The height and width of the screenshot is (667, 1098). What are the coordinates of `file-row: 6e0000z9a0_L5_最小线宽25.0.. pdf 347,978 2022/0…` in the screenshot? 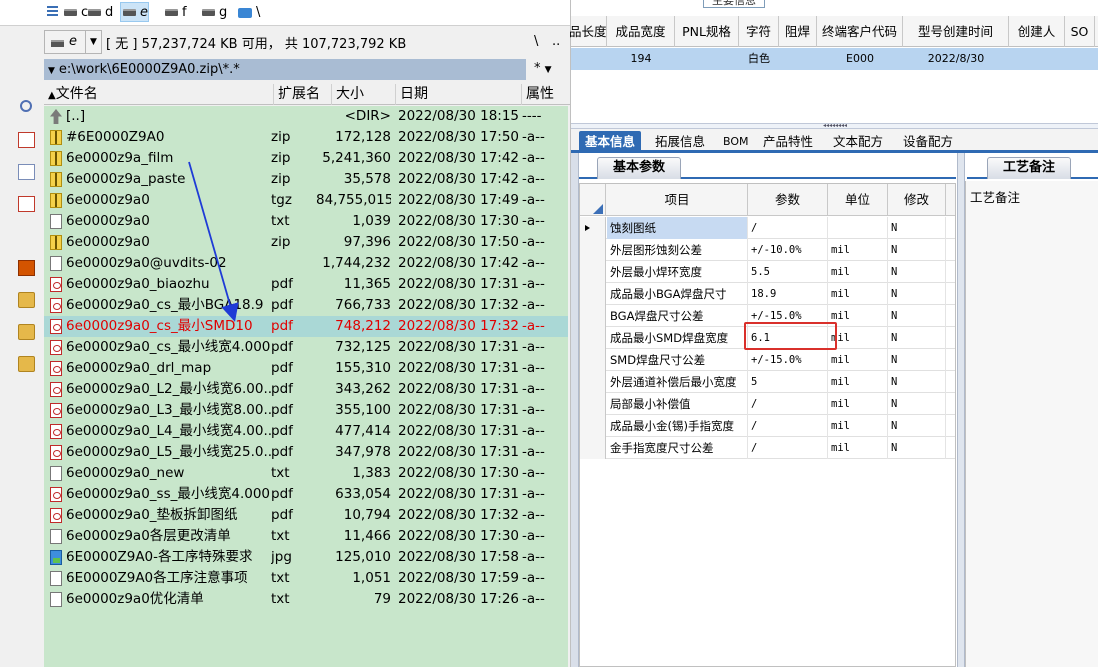 It's located at (306, 452).